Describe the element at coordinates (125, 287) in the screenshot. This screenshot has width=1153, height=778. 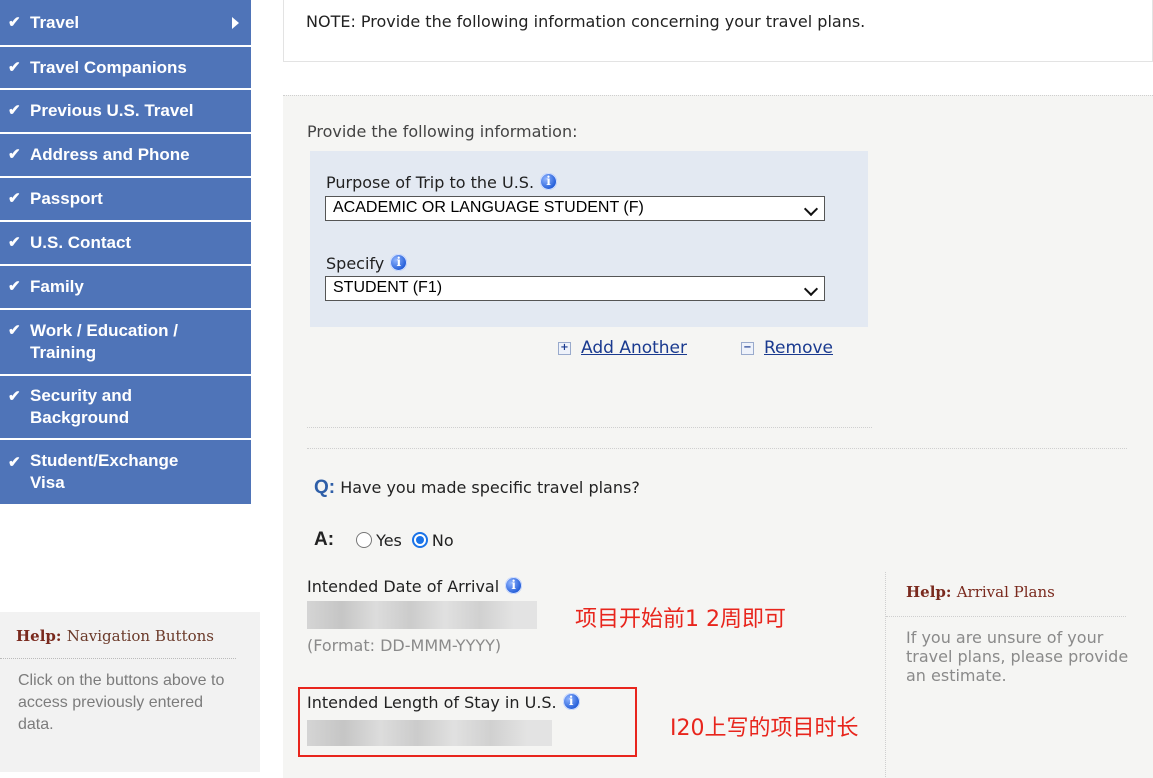
I see `sidebar-item-family: ✔ Family` at that location.